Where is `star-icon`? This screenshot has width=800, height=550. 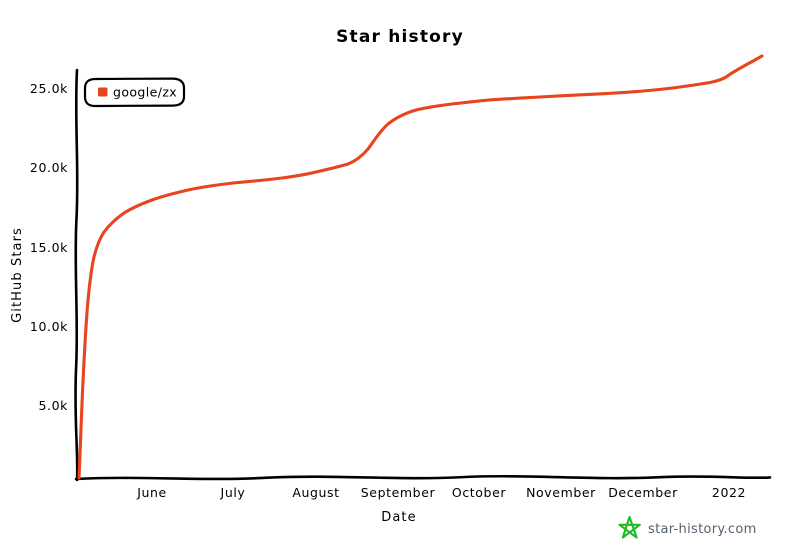
star-icon is located at coordinates (629, 527).